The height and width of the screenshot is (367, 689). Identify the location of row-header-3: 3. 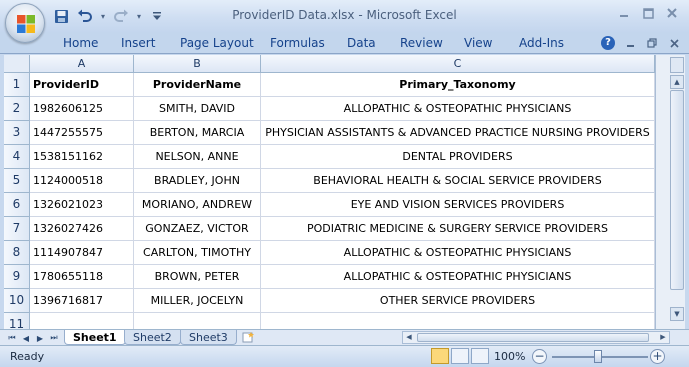
(17, 133).